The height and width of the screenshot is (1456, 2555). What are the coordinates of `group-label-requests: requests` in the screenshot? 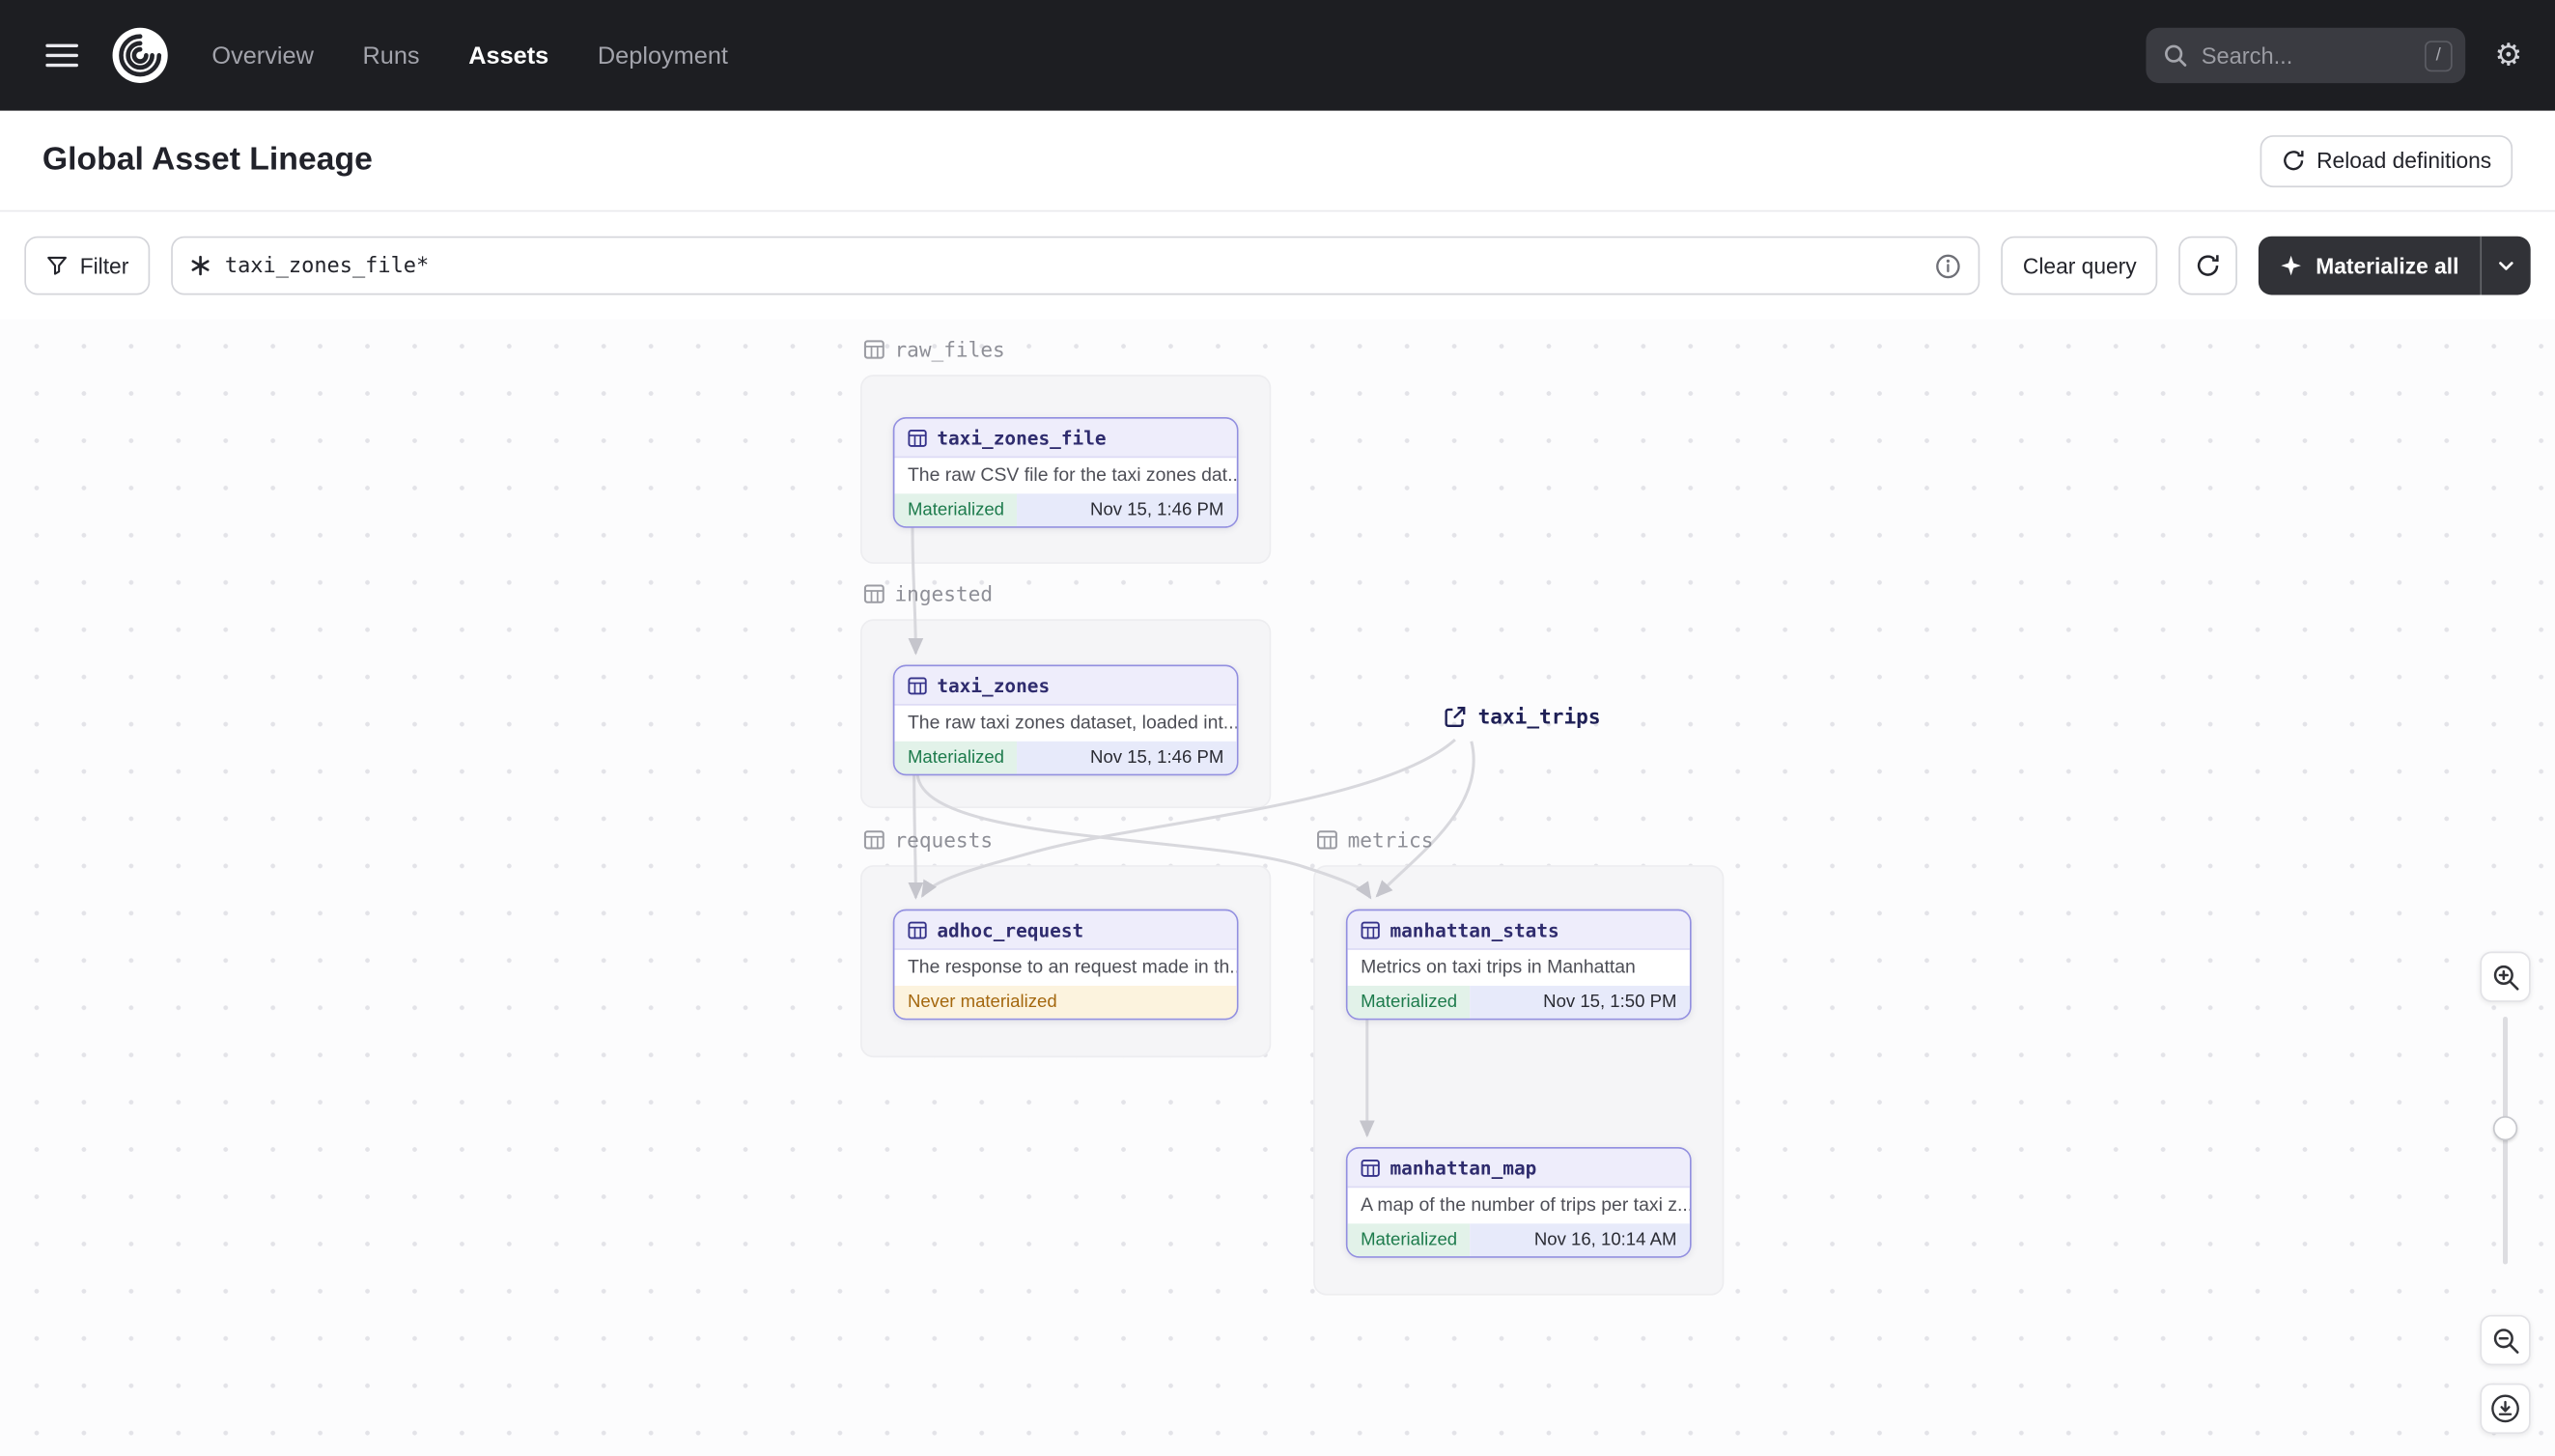 It's located at (928, 840).